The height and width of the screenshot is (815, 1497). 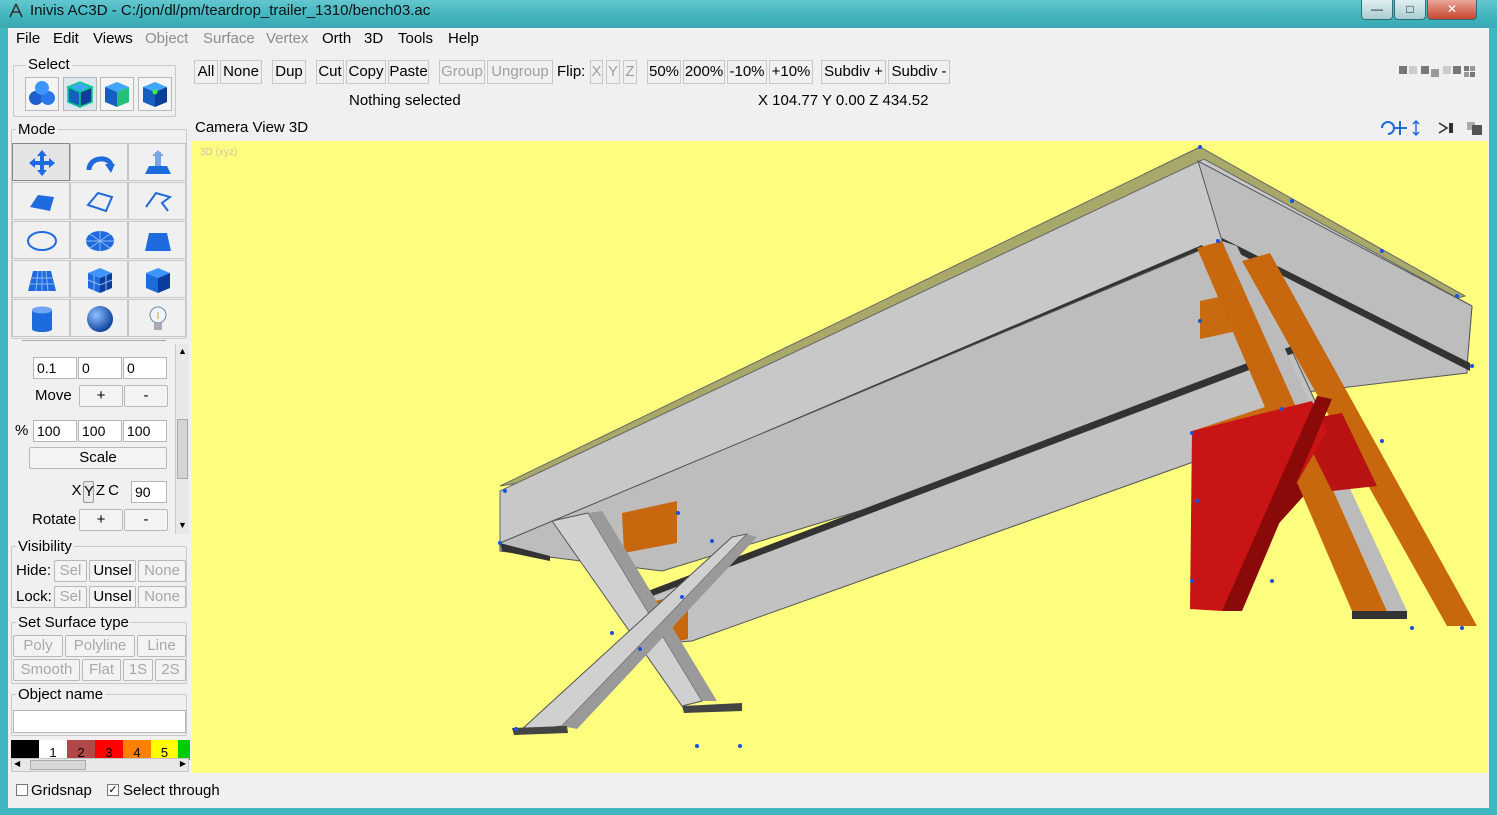 What do you see at coordinates (41, 162) in the screenshot?
I see `move-icon` at bounding box center [41, 162].